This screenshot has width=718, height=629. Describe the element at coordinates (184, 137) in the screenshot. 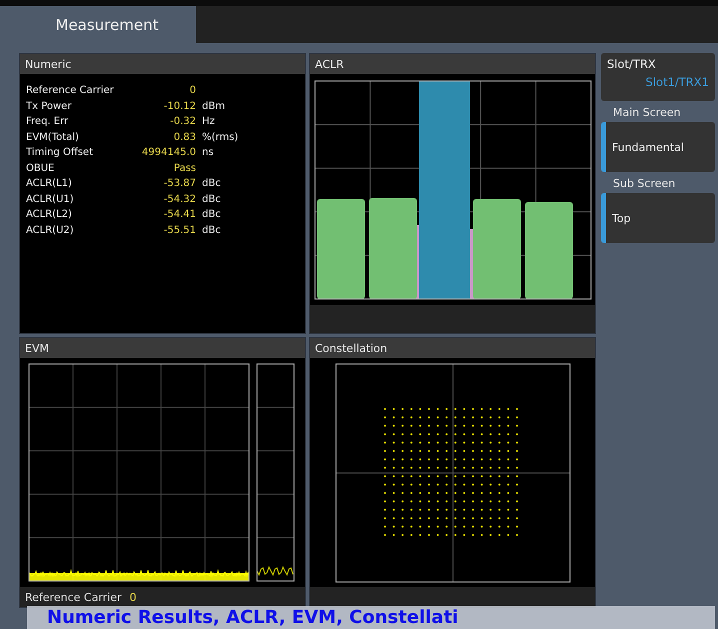

I see `result-value: 0.83` at that location.